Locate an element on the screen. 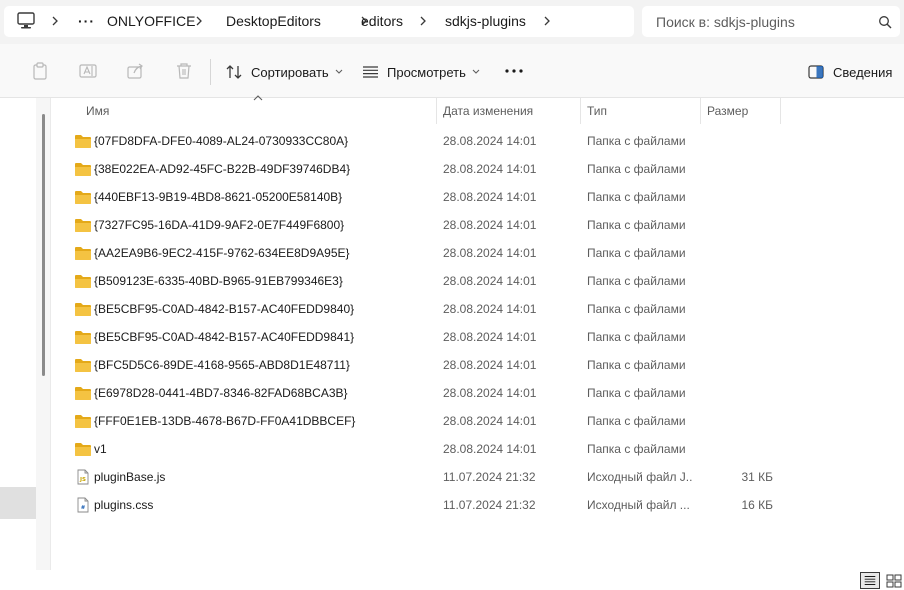 The height and width of the screenshot is (590, 904). command-bar: Сортировать Просмотреть Сведения is located at coordinates (452, 71).